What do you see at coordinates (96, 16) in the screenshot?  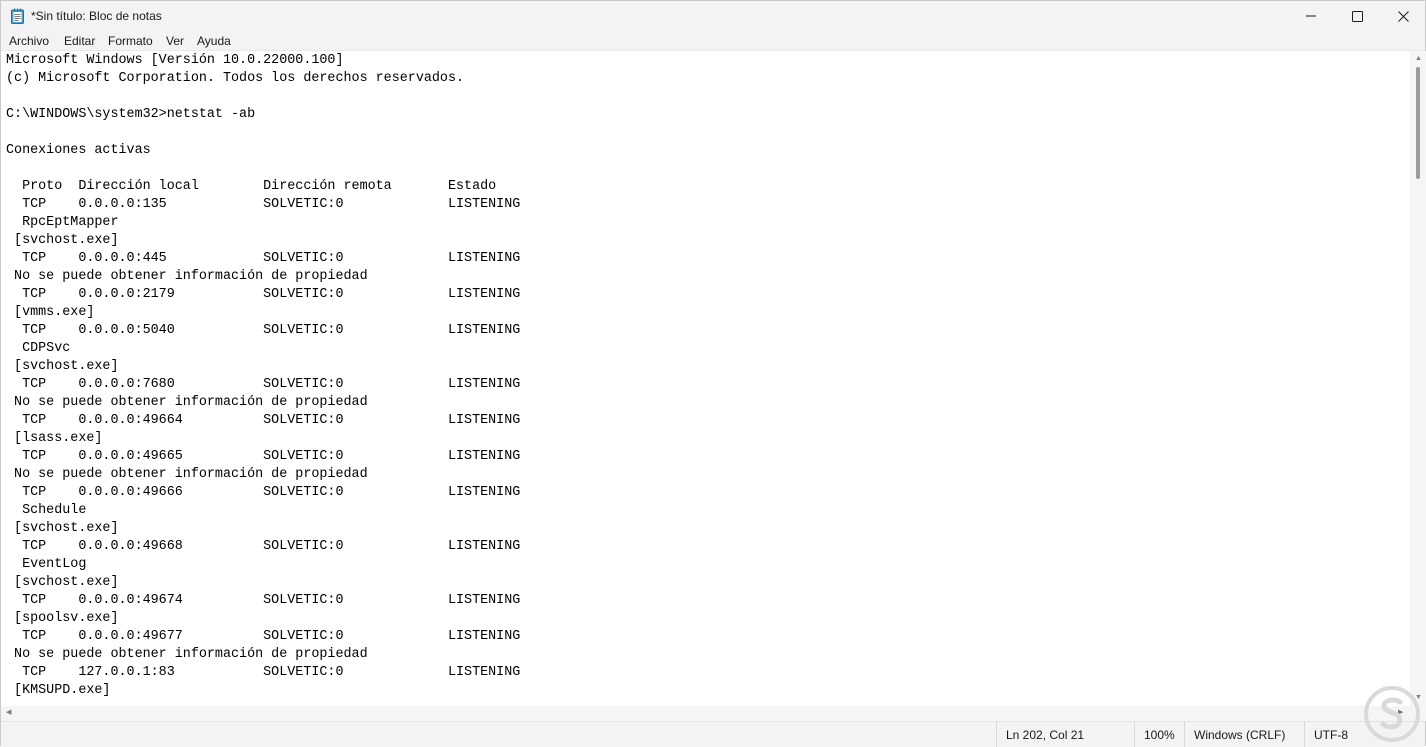 I see `window-title: *Sin título: Bloc de notas` at bounding box center [96, 16].